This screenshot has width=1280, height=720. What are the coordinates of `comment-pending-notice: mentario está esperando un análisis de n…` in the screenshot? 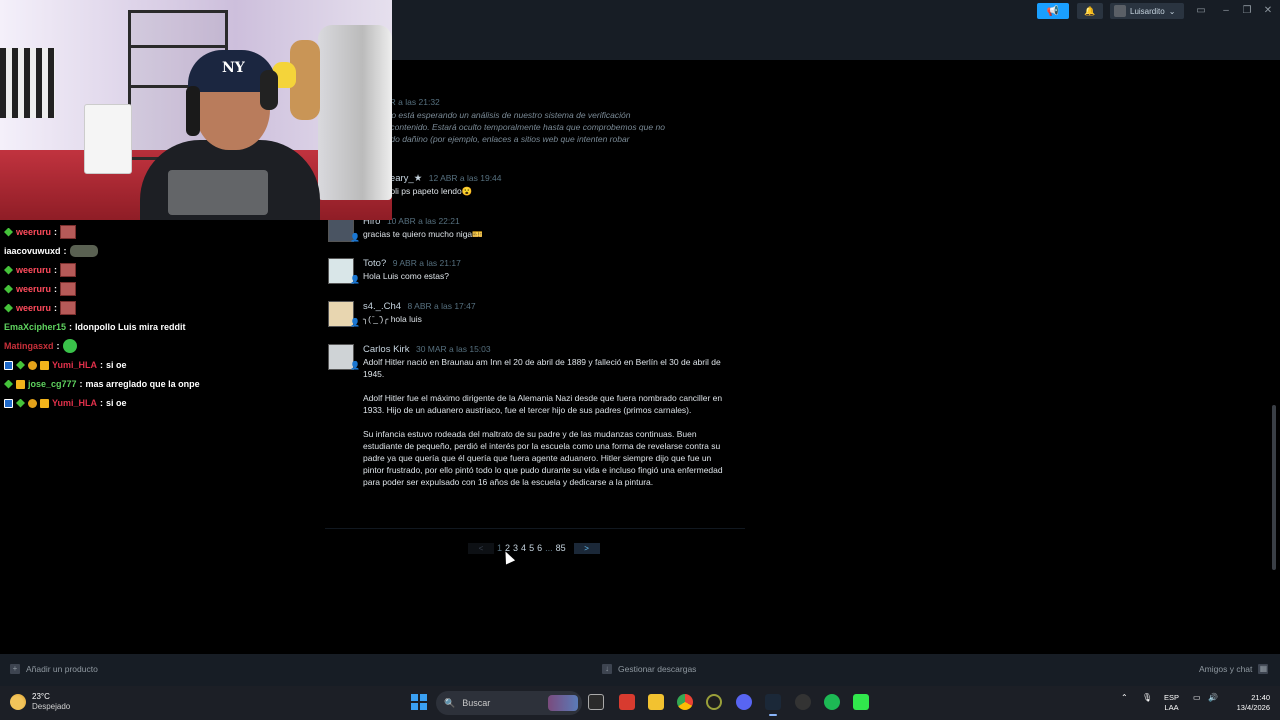 It's located at (514, 133).